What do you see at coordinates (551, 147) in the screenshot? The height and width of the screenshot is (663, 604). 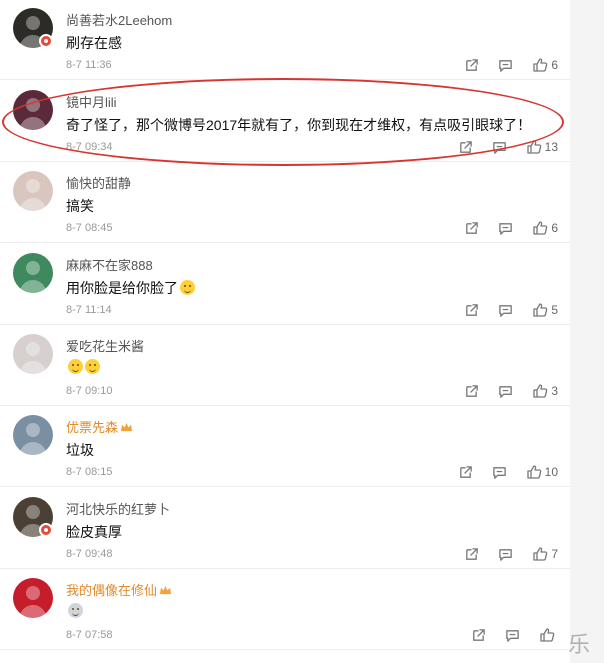 I see `like-count: 13` at bounding box center [551, 147].